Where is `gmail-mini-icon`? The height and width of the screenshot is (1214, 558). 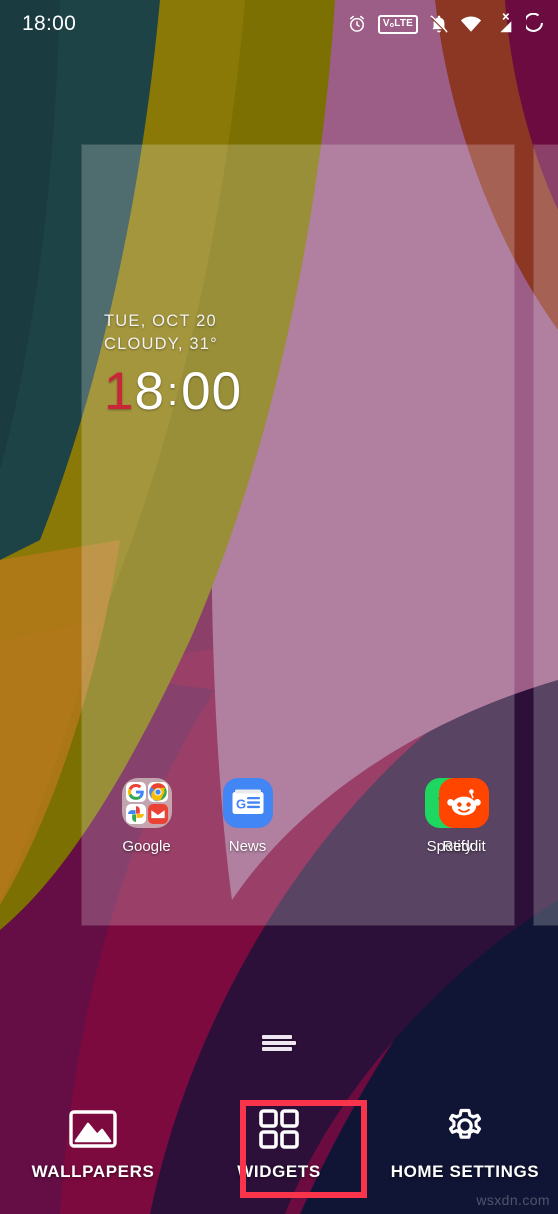
gmail-mini-icon is located at coordinates (157, 814).